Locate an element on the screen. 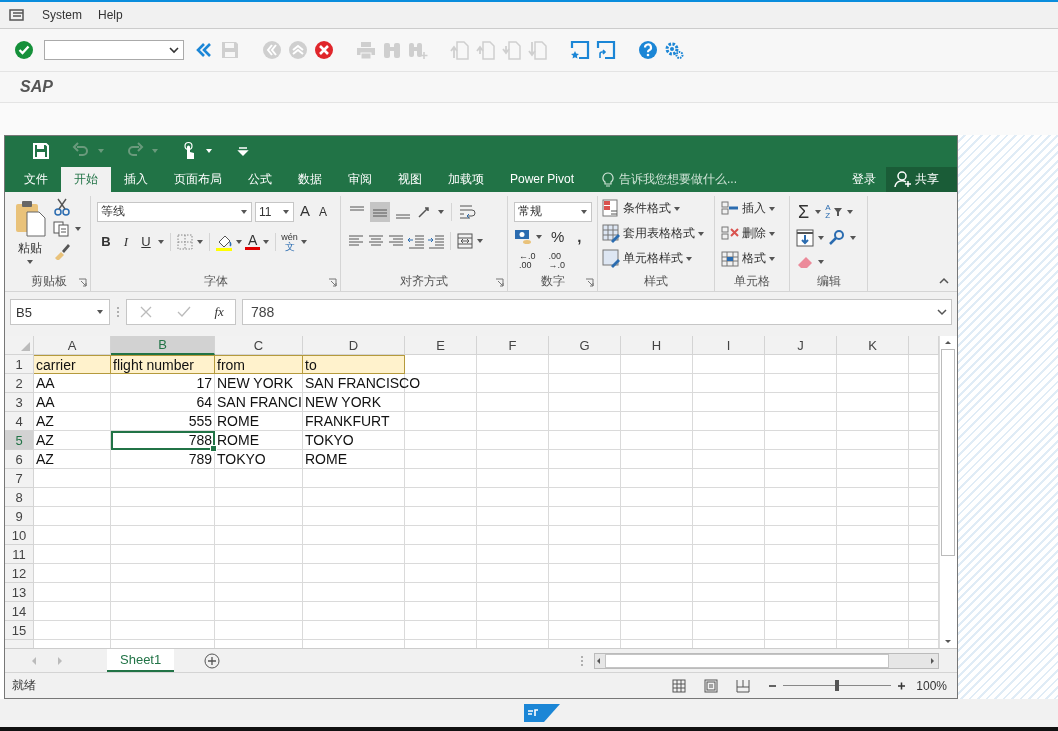 The height and width of the screenshot is (731, 1058). insert-function-button: fx is located at coordinates (219, 312).